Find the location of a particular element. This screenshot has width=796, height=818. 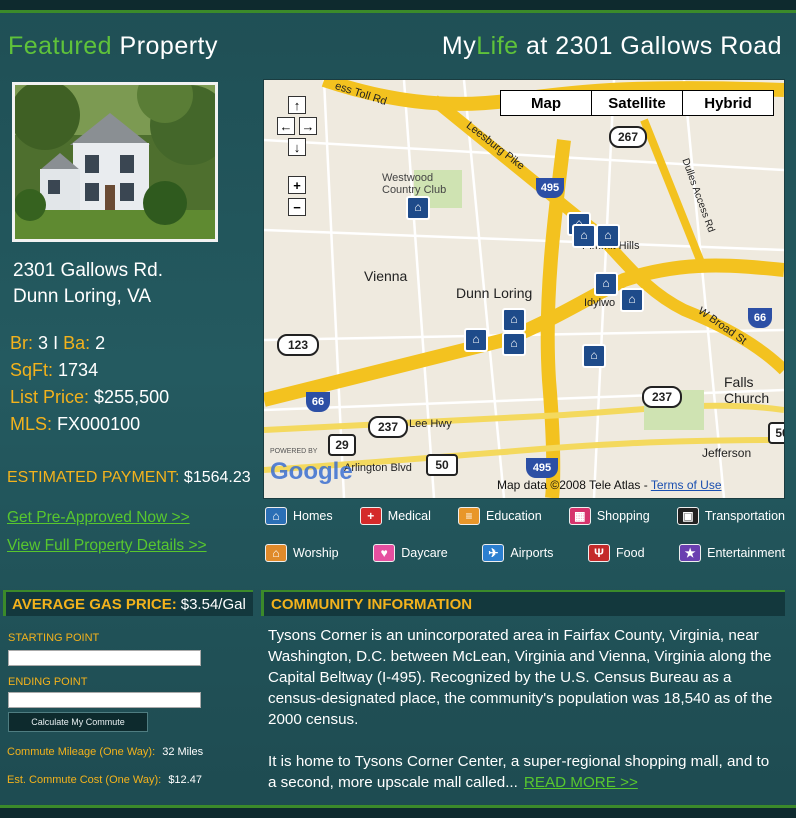

legend-item-daycare: ♥ Daycare is located at coordinates (410, 553).